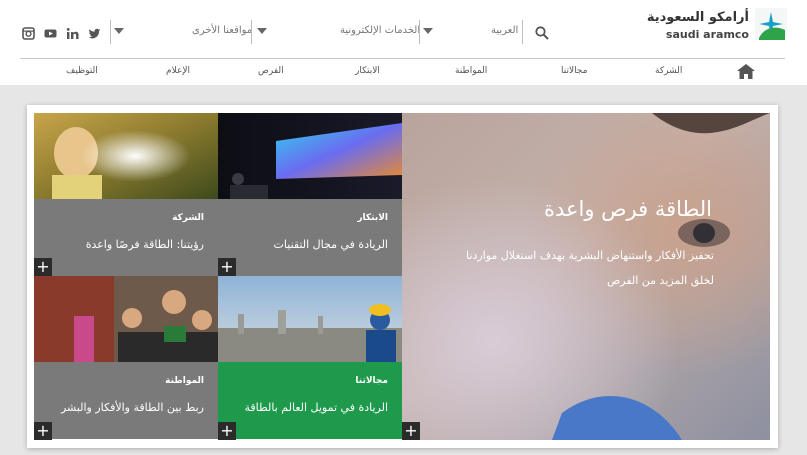 Image resolution: width=807 pixels, height=455 pixels. I want to click on logo-mark-icon, so click(771, 24).